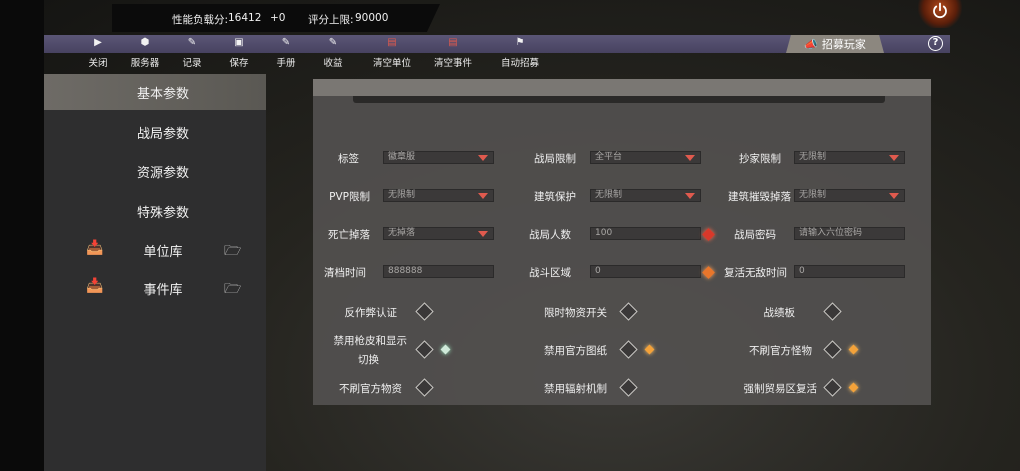 This screenshot has width=1020, height=471. I want to click on toggle-label: 强制贸易区复活, so click(780, 389).